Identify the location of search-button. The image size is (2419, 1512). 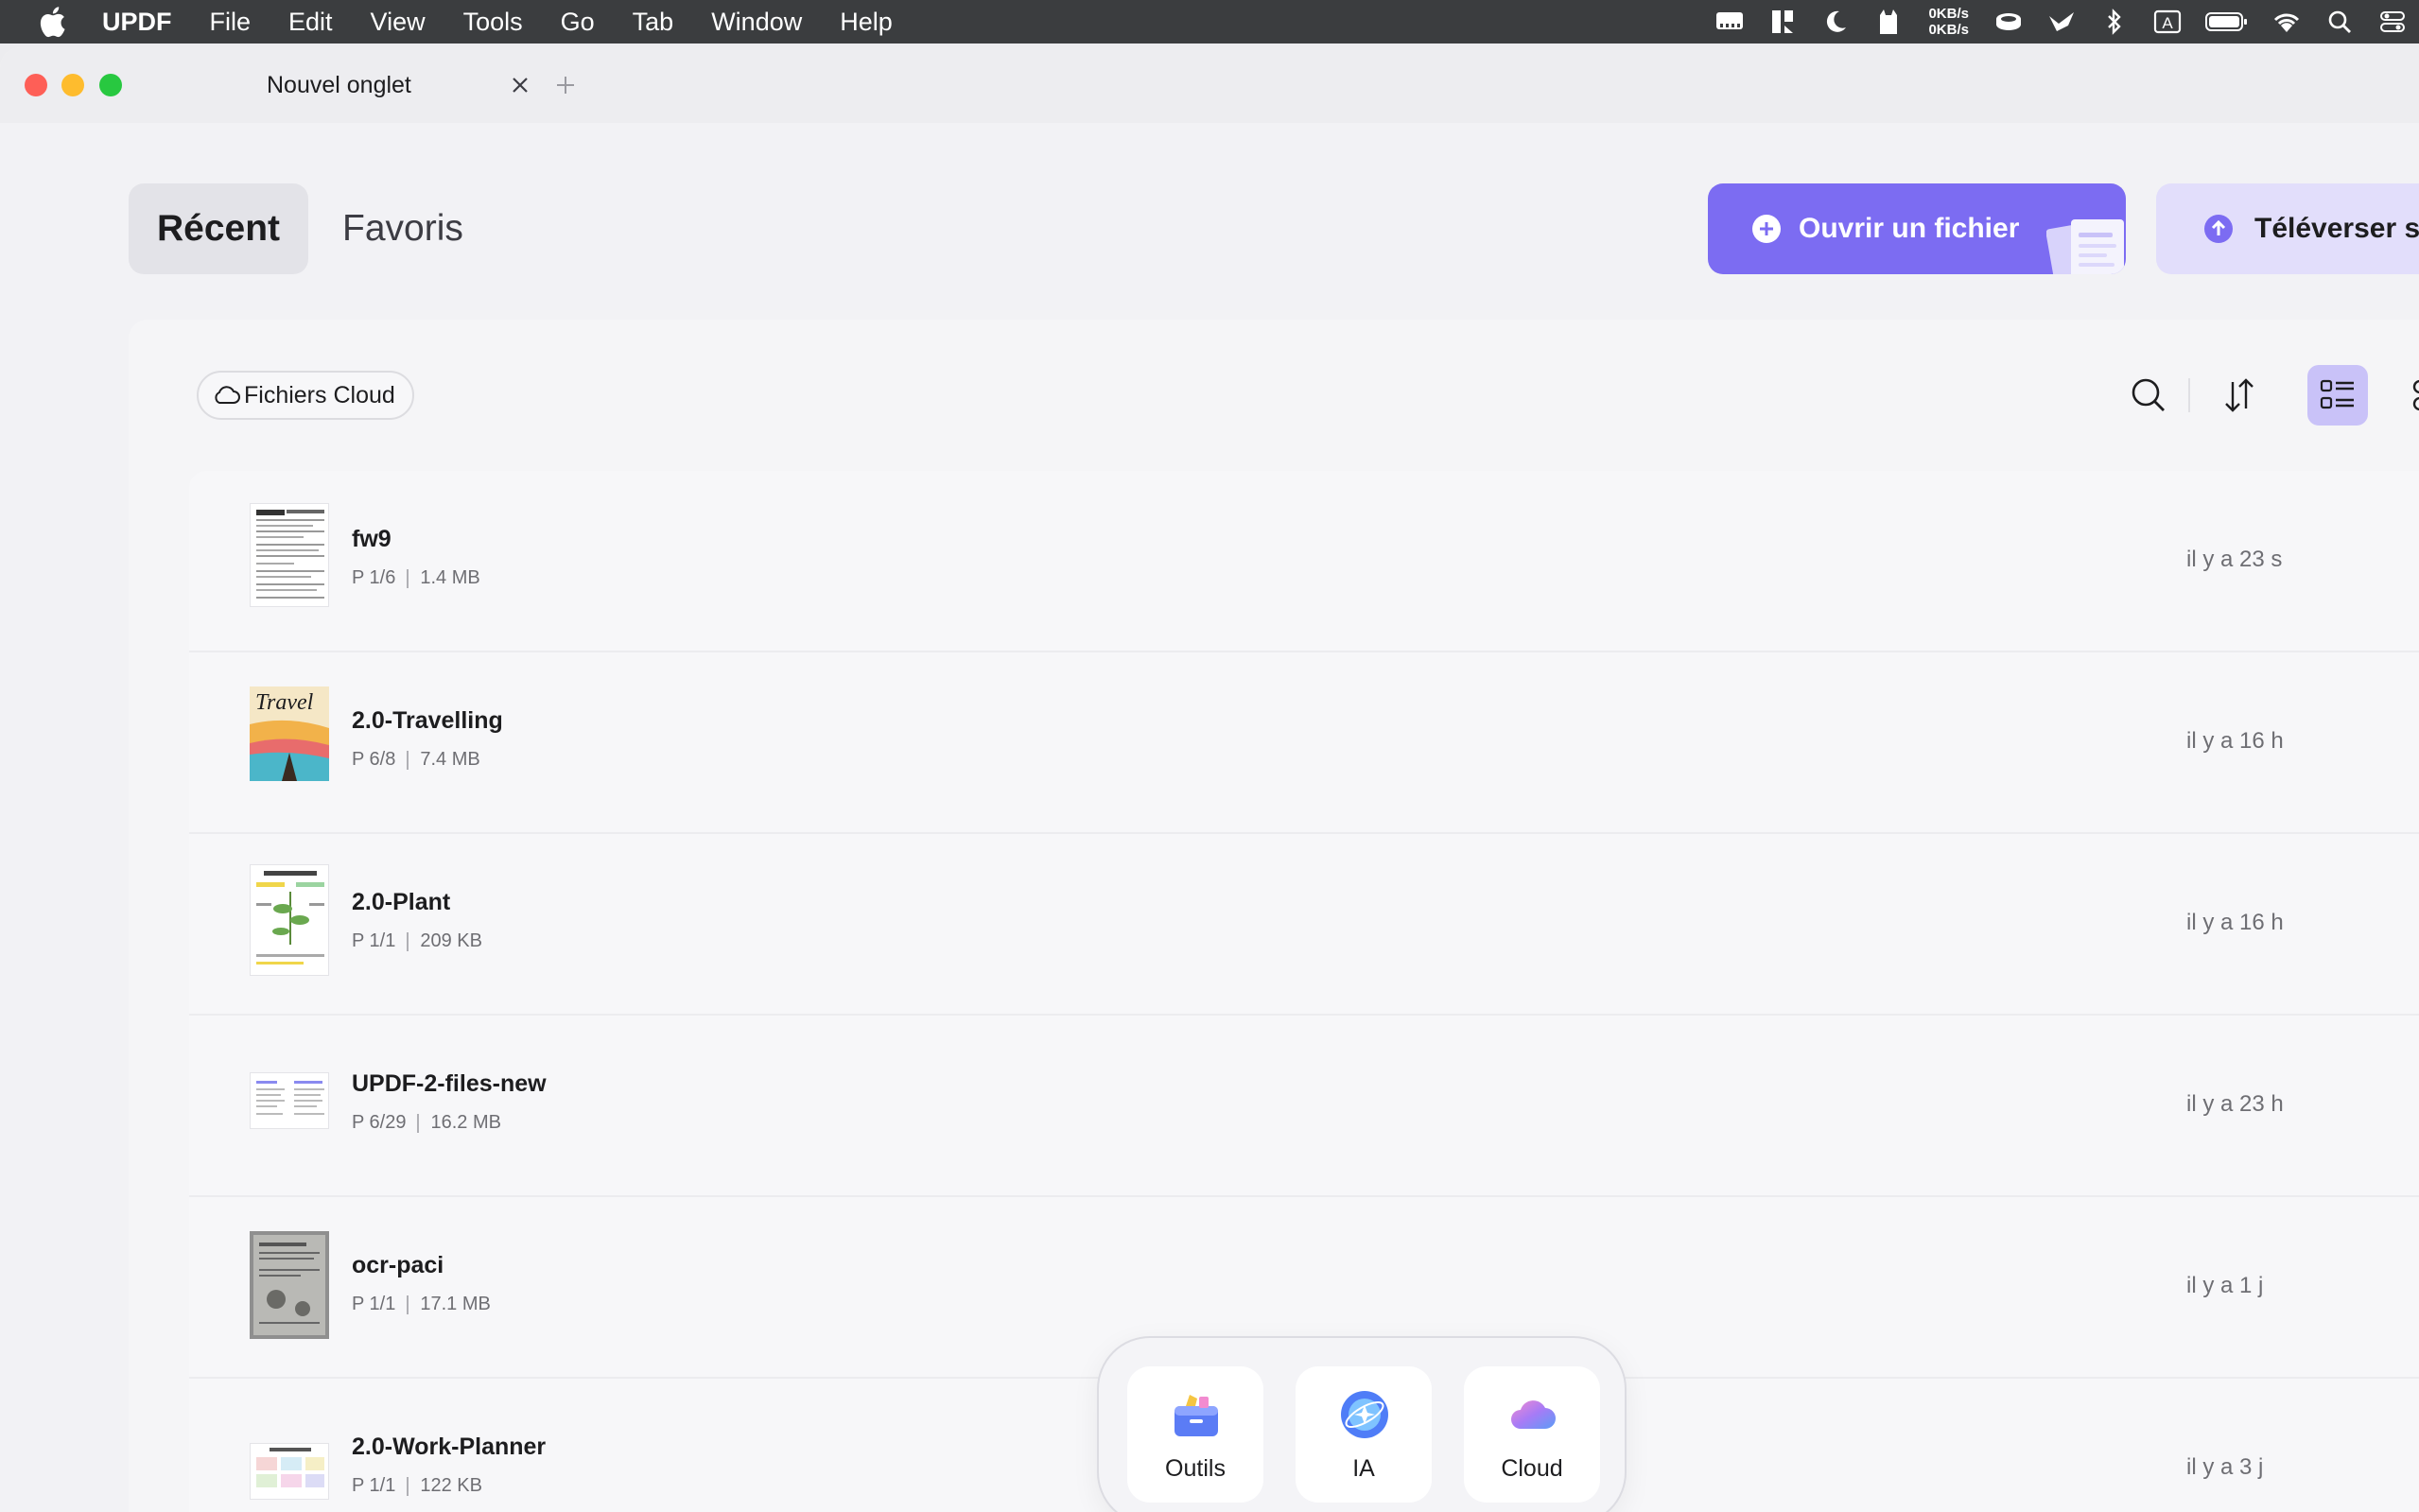
(2148, 395).